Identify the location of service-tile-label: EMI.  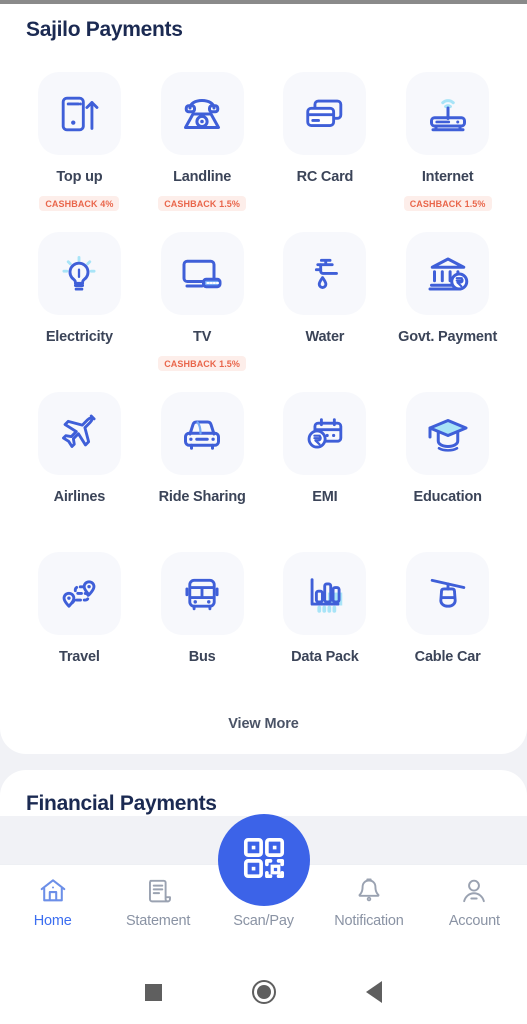
(325, 497).